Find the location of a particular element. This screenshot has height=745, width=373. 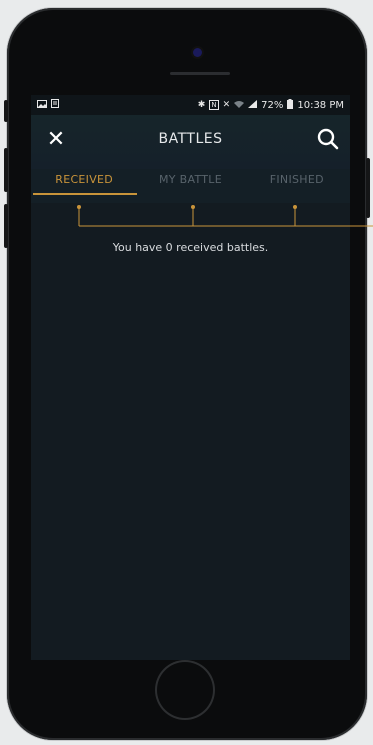

app-header: ✕ BATTLES is located at coordinates (190, 142).